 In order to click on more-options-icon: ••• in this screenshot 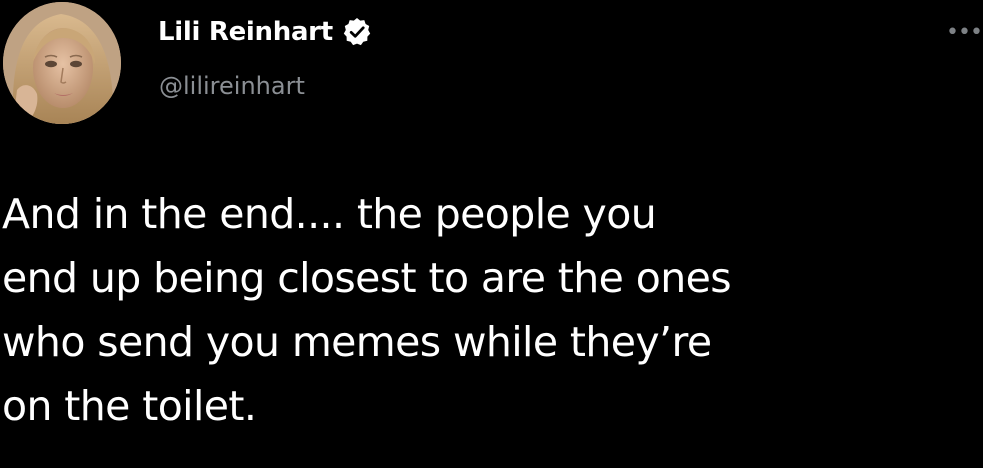, I will do `click(964, 33)`.